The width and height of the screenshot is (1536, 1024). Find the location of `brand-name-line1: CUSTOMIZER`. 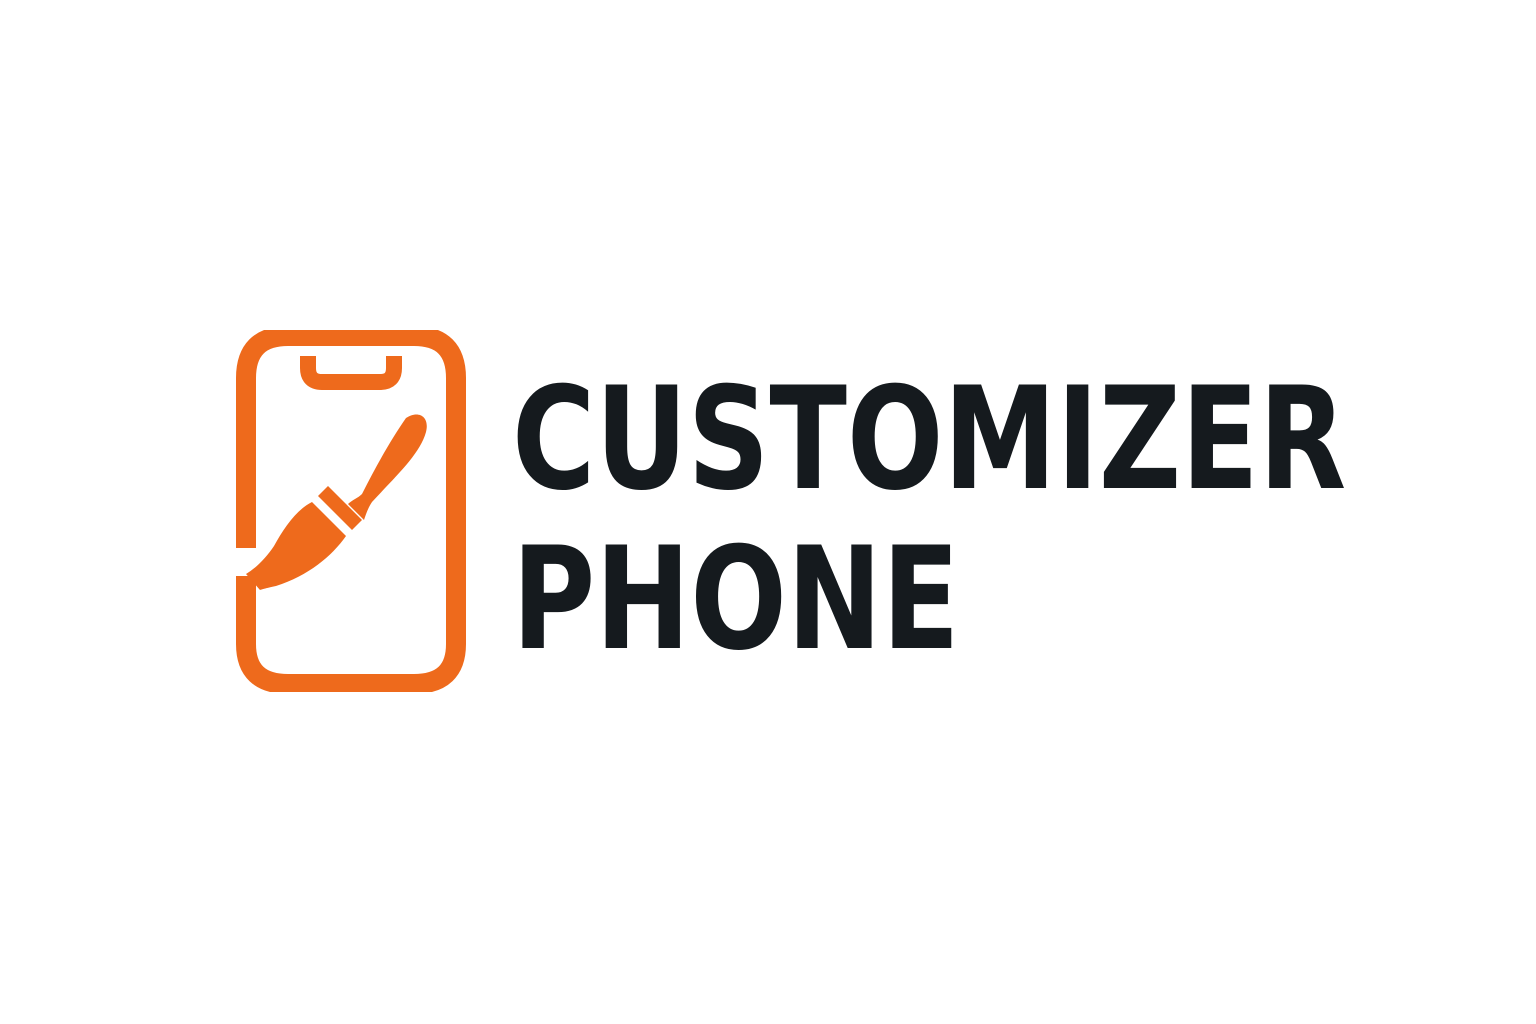

brand-name-line1: CUSTOMIZER is located at coordinates (929, 439).